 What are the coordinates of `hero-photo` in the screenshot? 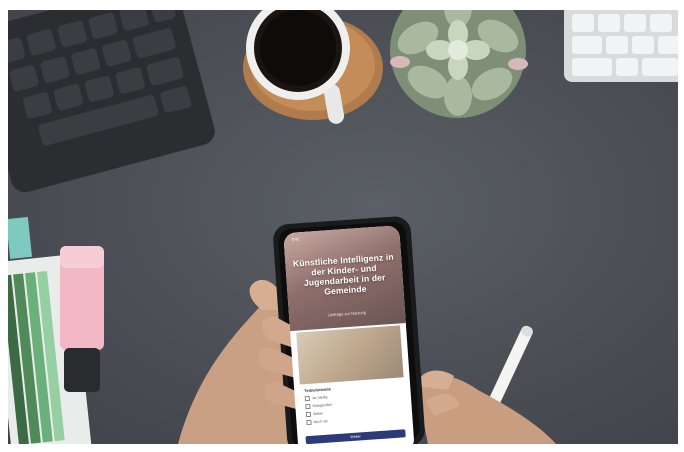 It's located at (350, 355).